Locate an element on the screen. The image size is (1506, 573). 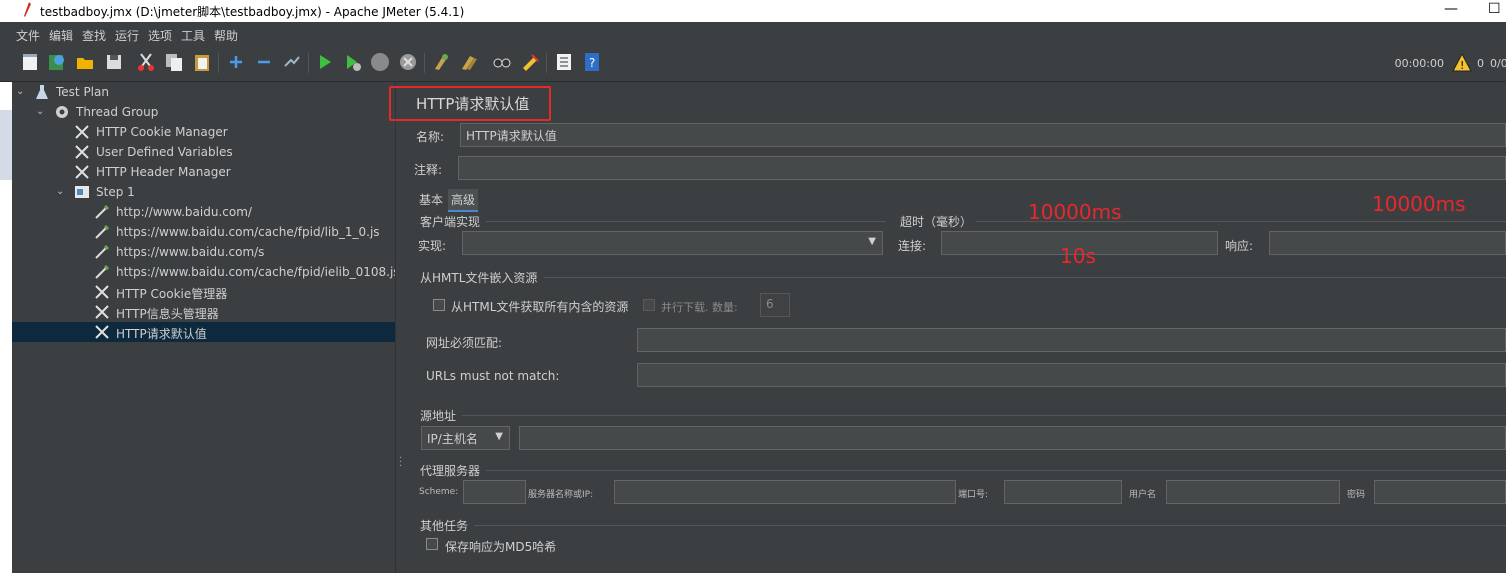
source-address-group: 源地址 is located at coordinates (438, 416).